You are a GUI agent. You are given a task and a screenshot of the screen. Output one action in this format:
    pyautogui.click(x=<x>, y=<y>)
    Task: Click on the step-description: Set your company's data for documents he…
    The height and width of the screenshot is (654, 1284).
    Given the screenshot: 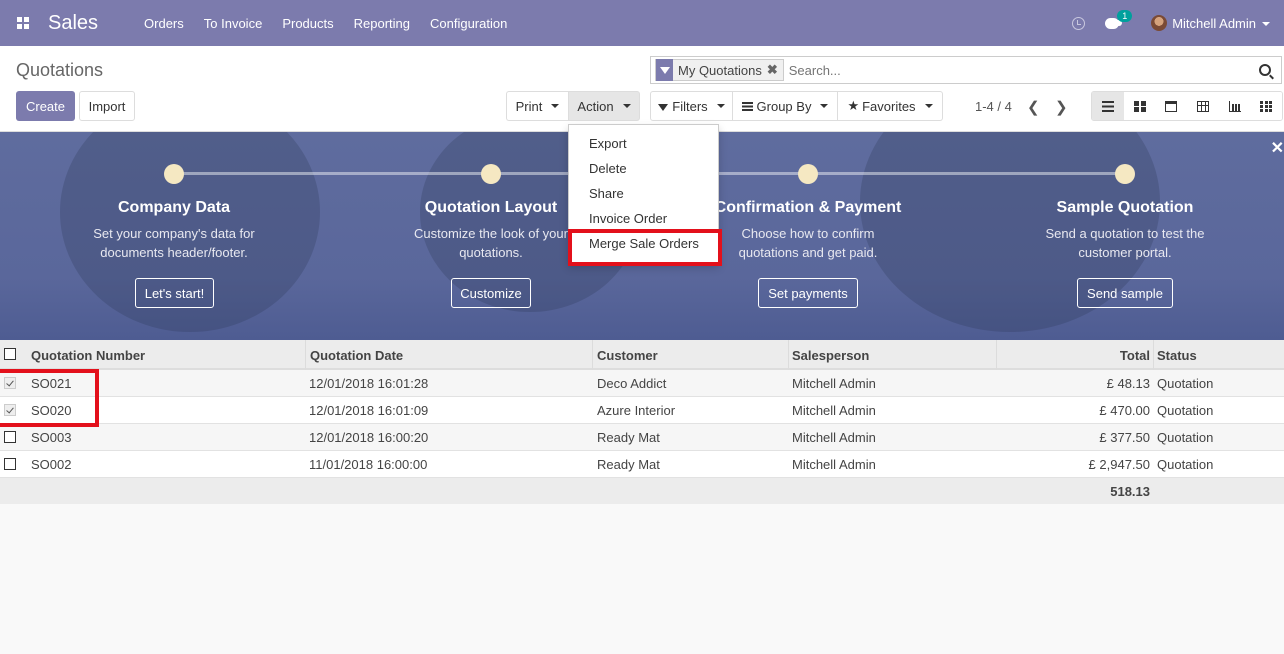 What is the action you would take?
    pyautogui.click(x=174, y=243)
    